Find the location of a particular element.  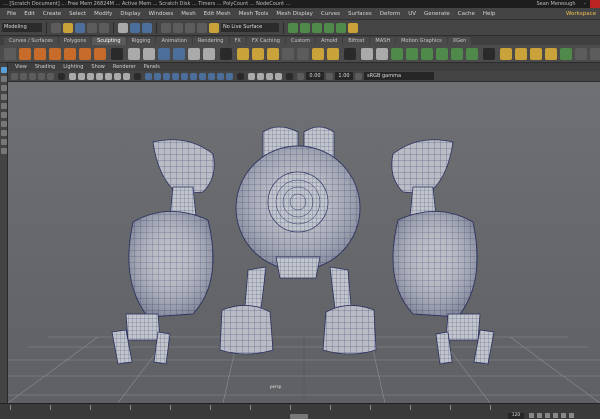

step-back-icon is located at coordinates (539, 415).